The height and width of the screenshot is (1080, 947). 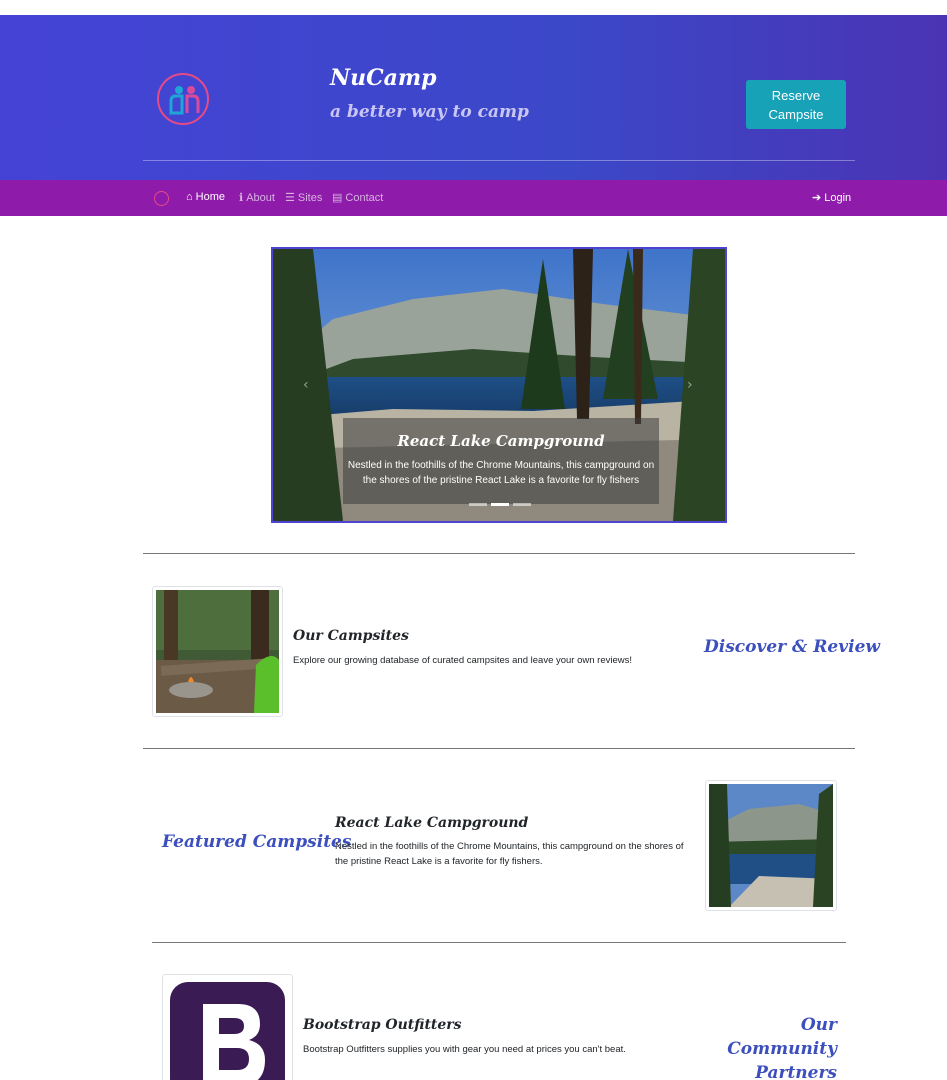 What do you see at coordinates (383, 78) in the screenshot?
I see `brand-title: NuCamp` at bounding box center [383, 78].